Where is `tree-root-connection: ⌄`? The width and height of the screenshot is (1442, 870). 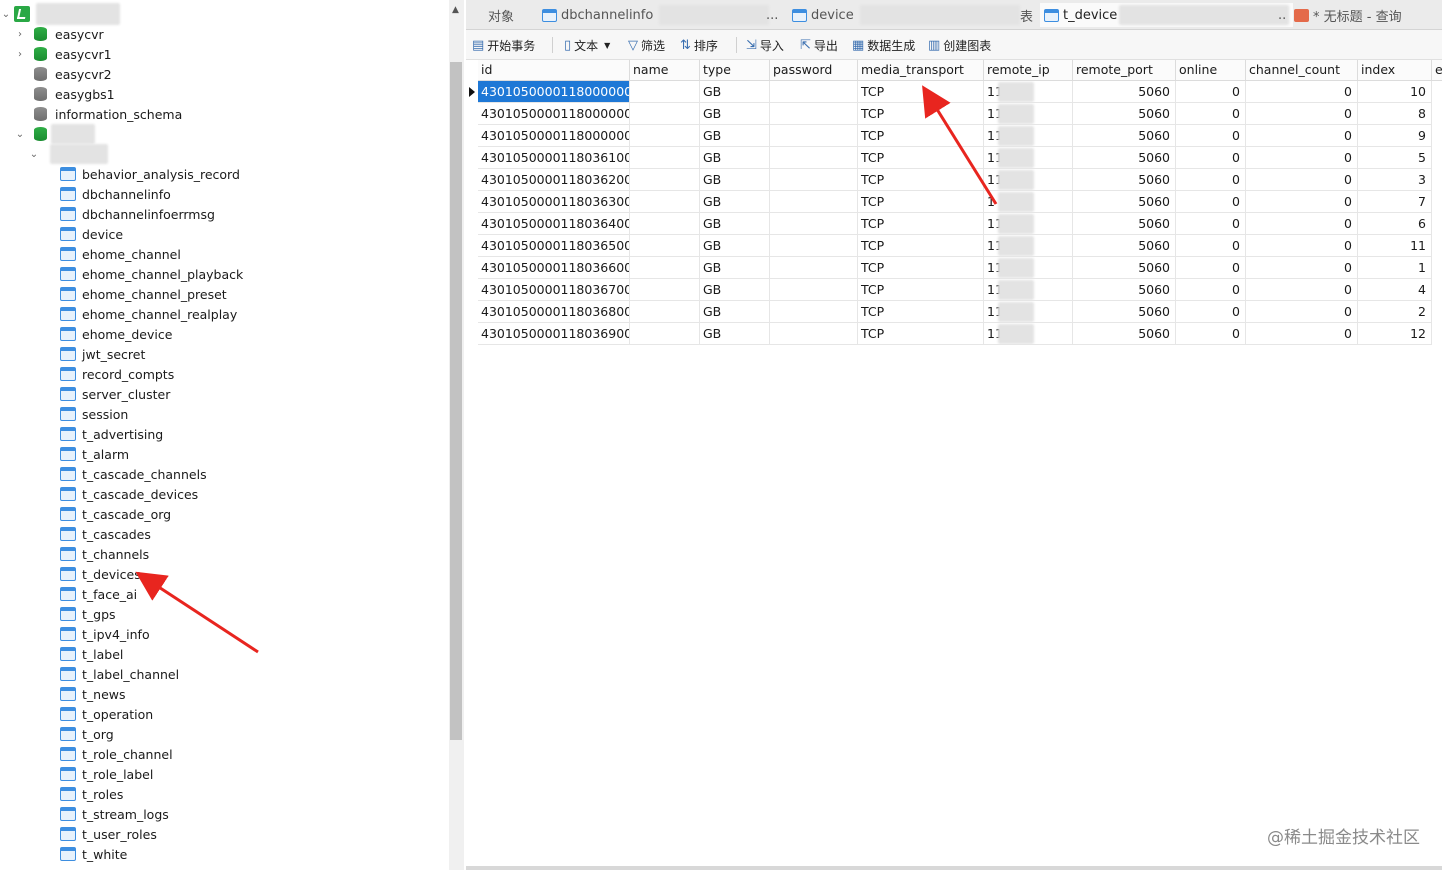
tree-root-connection: ⌄ is located at coordinates (60, 14).